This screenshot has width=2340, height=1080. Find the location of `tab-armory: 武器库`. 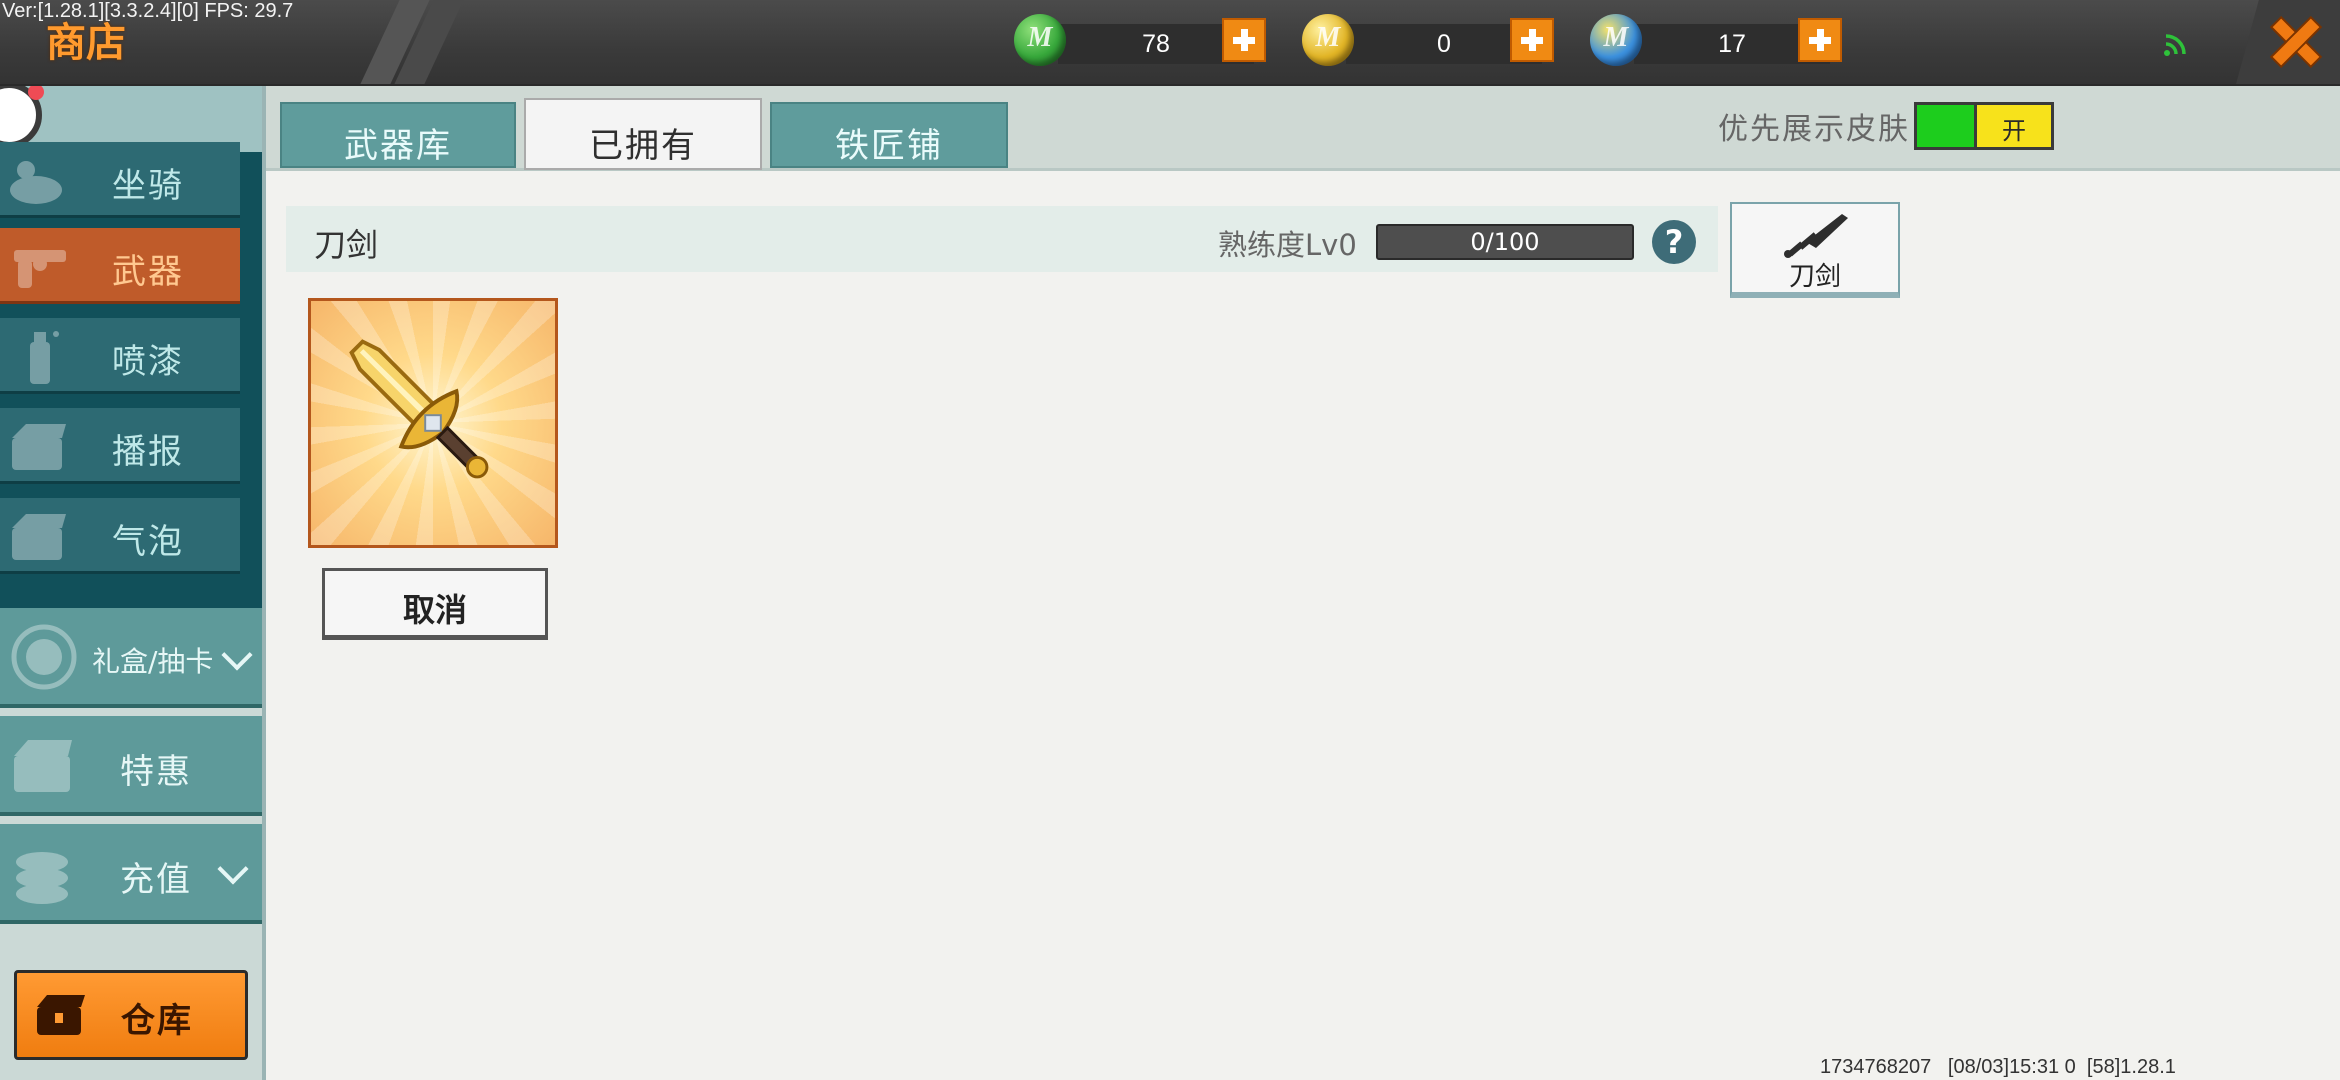

tab-armory: 武器库 is located at coordinates (398, 135).